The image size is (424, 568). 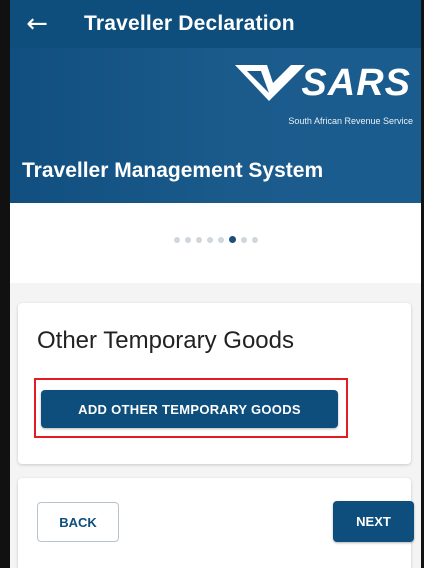 What do you see at coordinates (373, 521) in the screenshot?
I see `next-button: NEXT` at bounding box center [373, 521].